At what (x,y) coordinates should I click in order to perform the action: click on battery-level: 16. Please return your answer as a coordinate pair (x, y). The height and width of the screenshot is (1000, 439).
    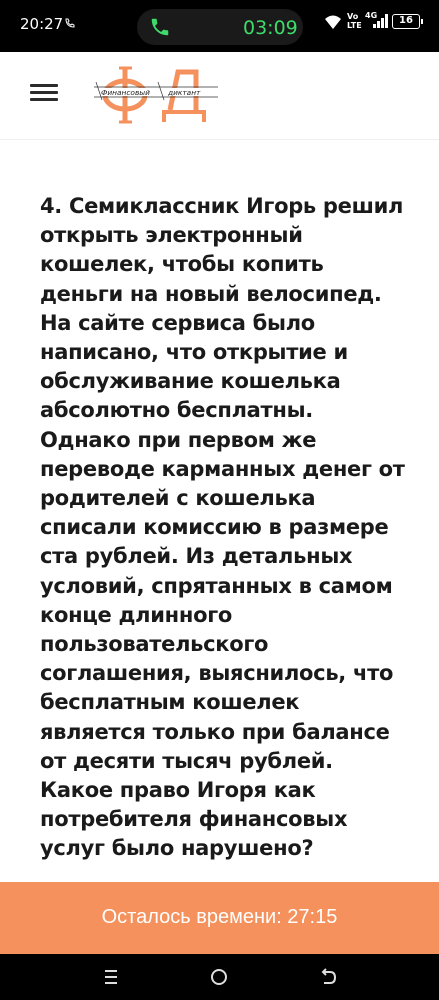
    Looking at the image, I should click on (406, 20).